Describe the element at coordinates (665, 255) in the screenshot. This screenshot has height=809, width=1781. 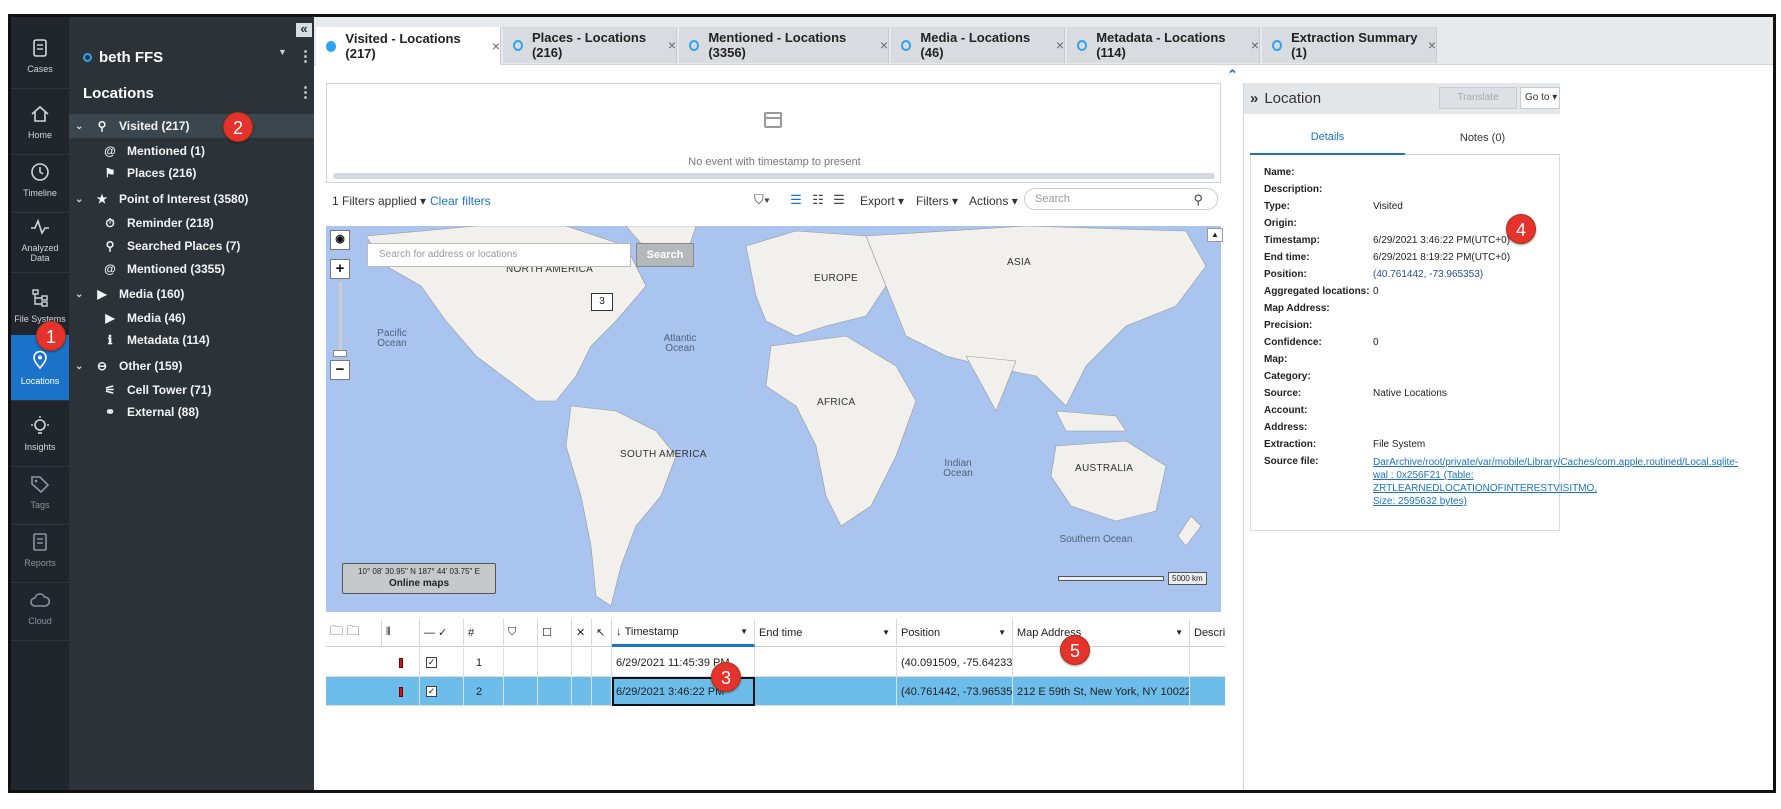
I see `map-search-button: Search` at that location.